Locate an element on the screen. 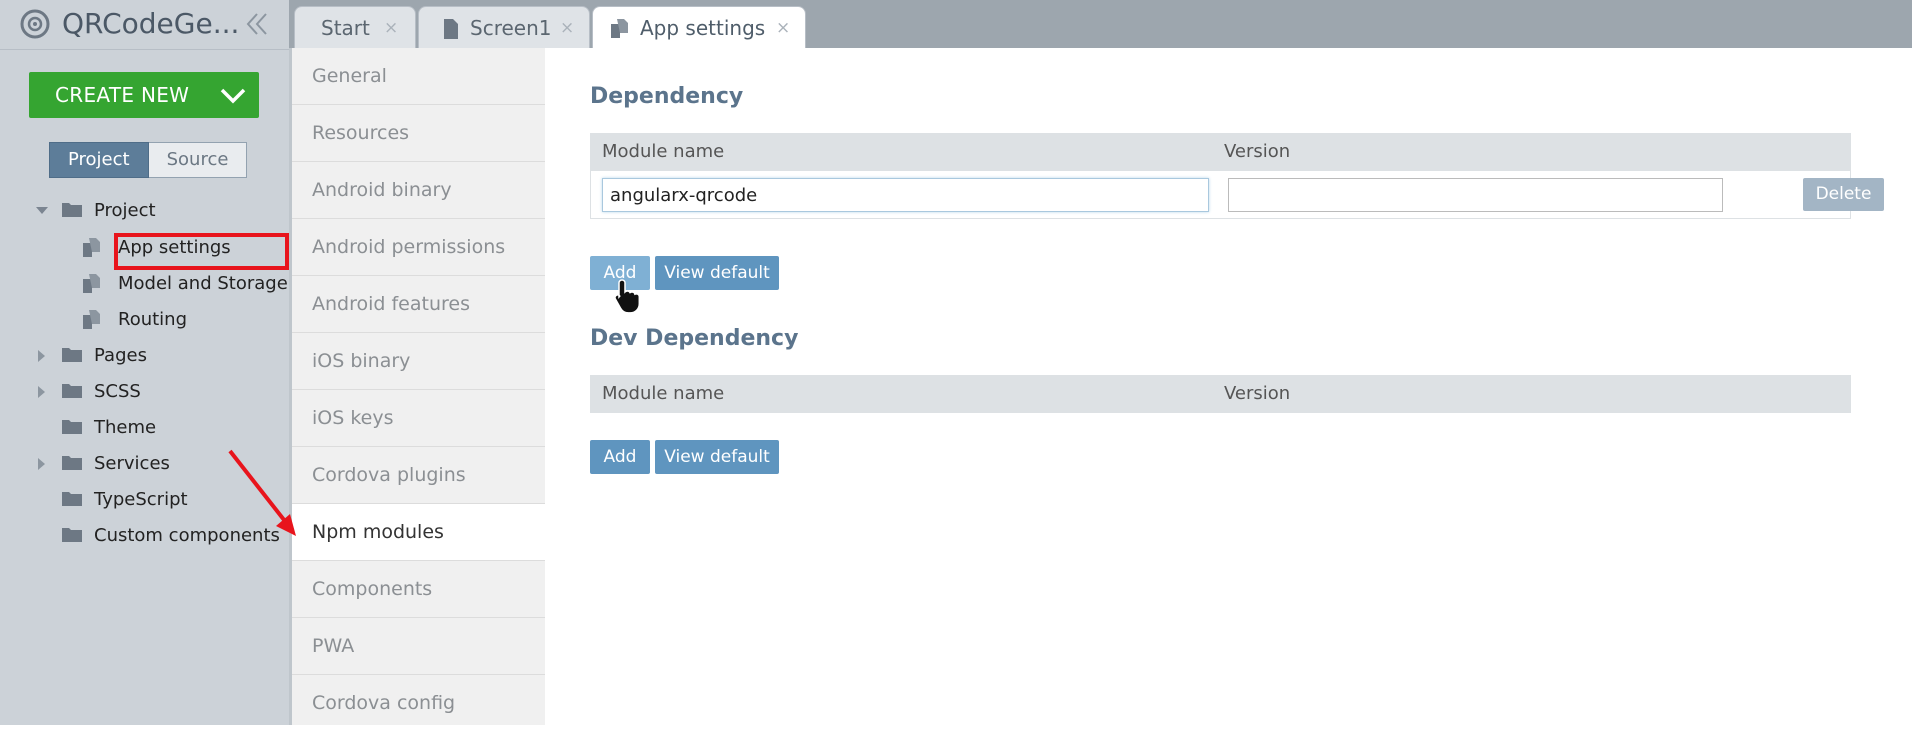 The height and width of the screenshot is (732, 1912). tree-label: Model and Storage is located at coordinates (203, 283).